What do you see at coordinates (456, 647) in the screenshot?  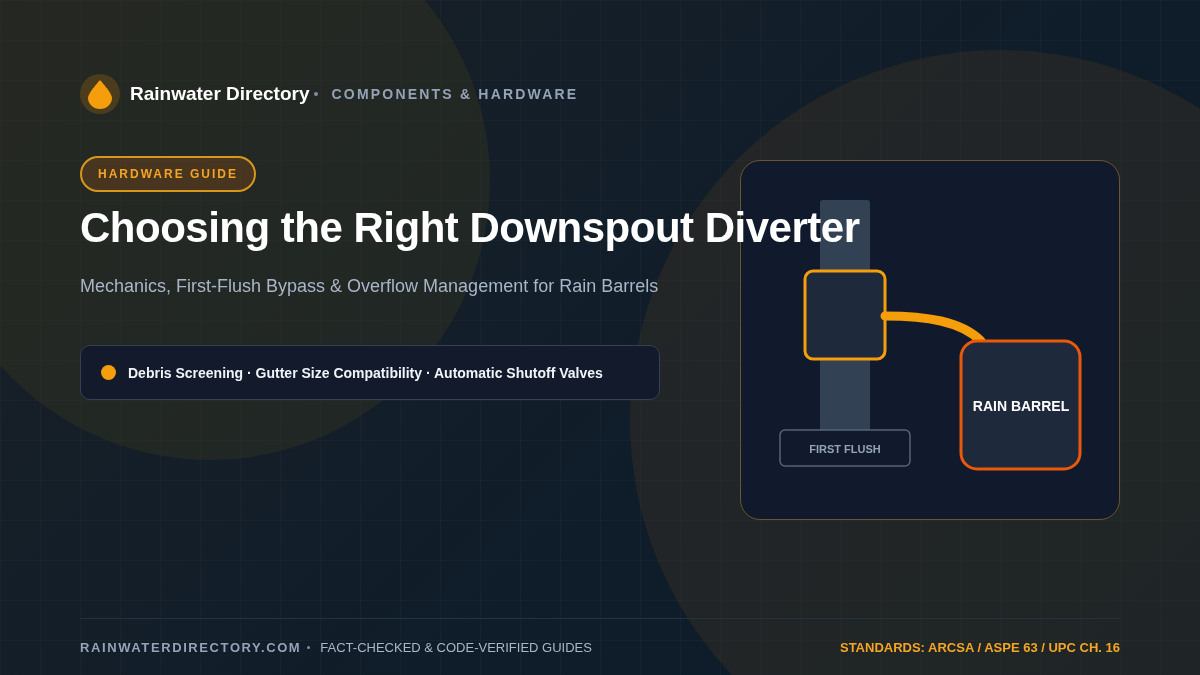 I see `tagline: FACT-CHECKED & CODE-VERIFIED GUIDES` at bounding box center [456, 647].